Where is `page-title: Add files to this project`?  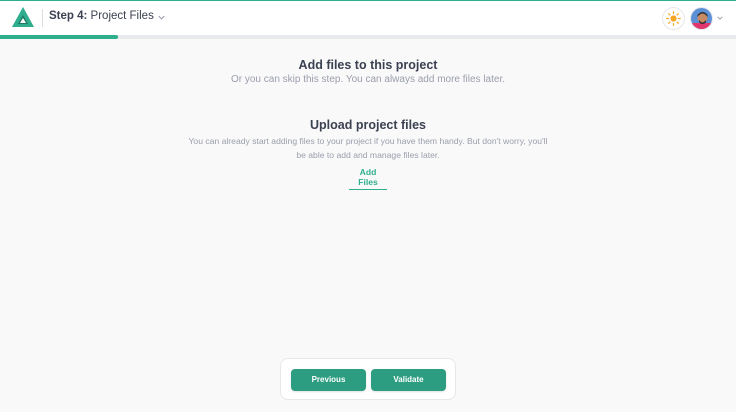 page-title: Add files to this project is located at coordinates (368, 65).